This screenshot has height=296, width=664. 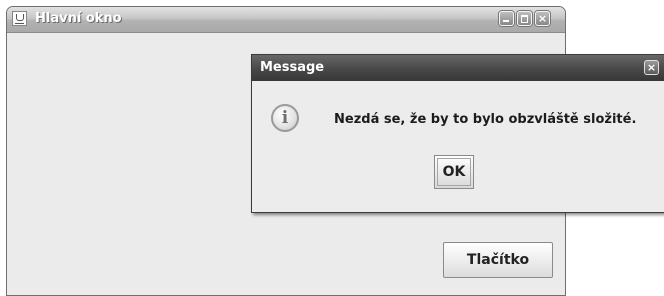 What do you see at coordinates (285, 118) in the screenshot?
I see `information-icon: i` at bounding box center [285, 118].